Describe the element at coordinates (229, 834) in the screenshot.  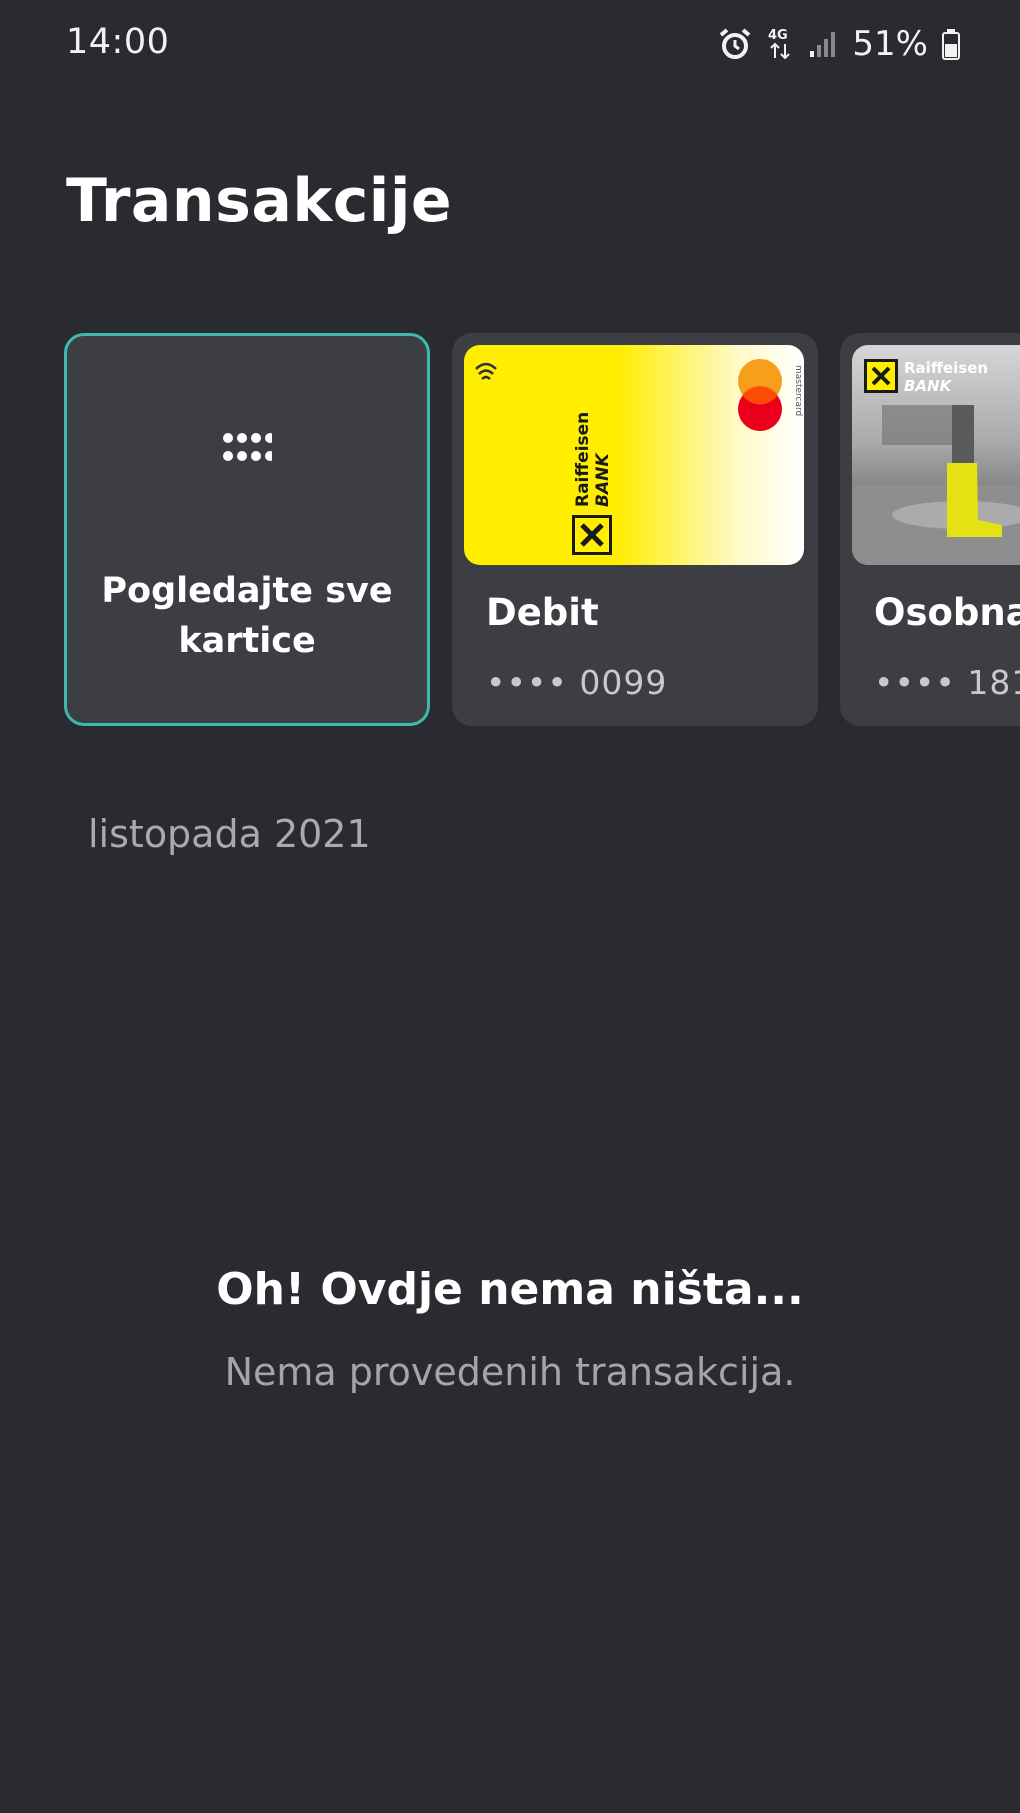
I see `month-label: listopada 2021` at that location.